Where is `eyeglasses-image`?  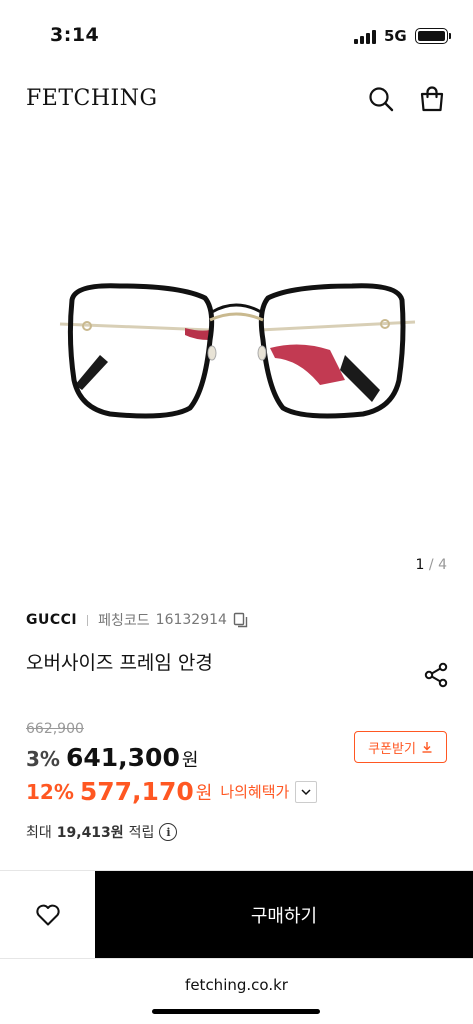 eyeglasses-image is located at coordinates (237, 351).